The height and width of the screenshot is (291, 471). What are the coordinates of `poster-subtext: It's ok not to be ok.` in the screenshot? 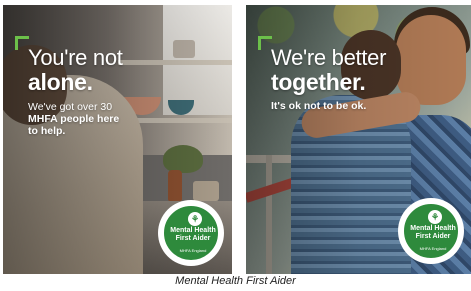 It's located at (356, 106).